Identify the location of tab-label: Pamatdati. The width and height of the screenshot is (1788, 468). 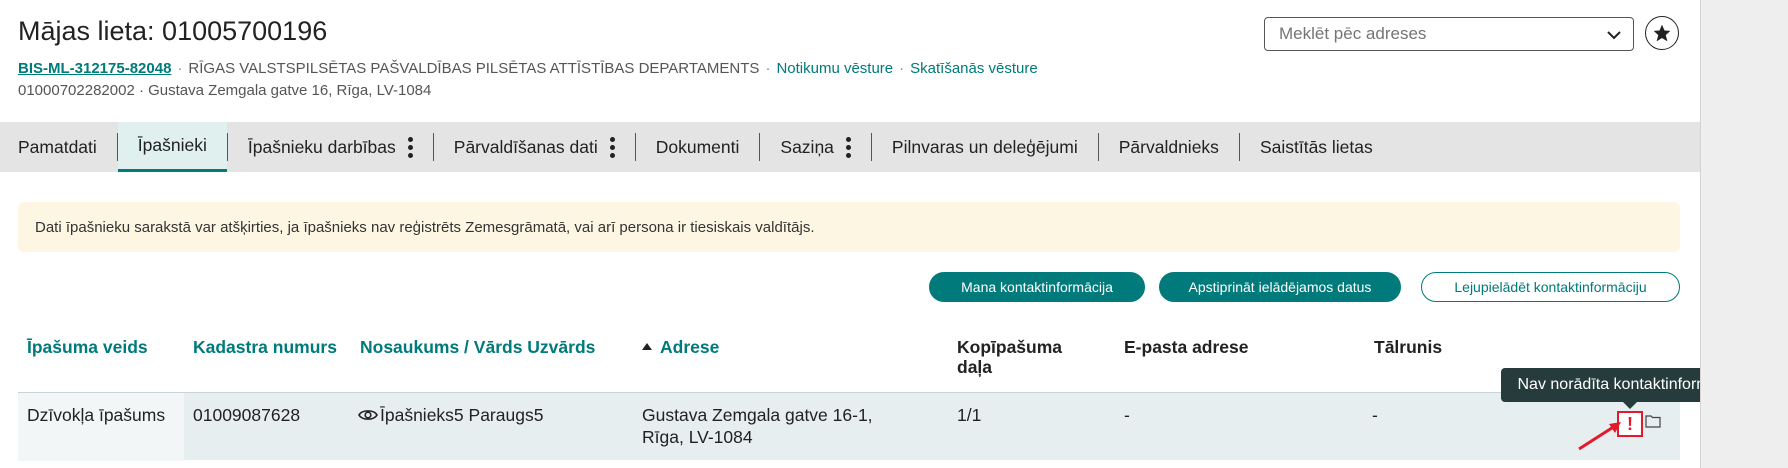
(57, 146).